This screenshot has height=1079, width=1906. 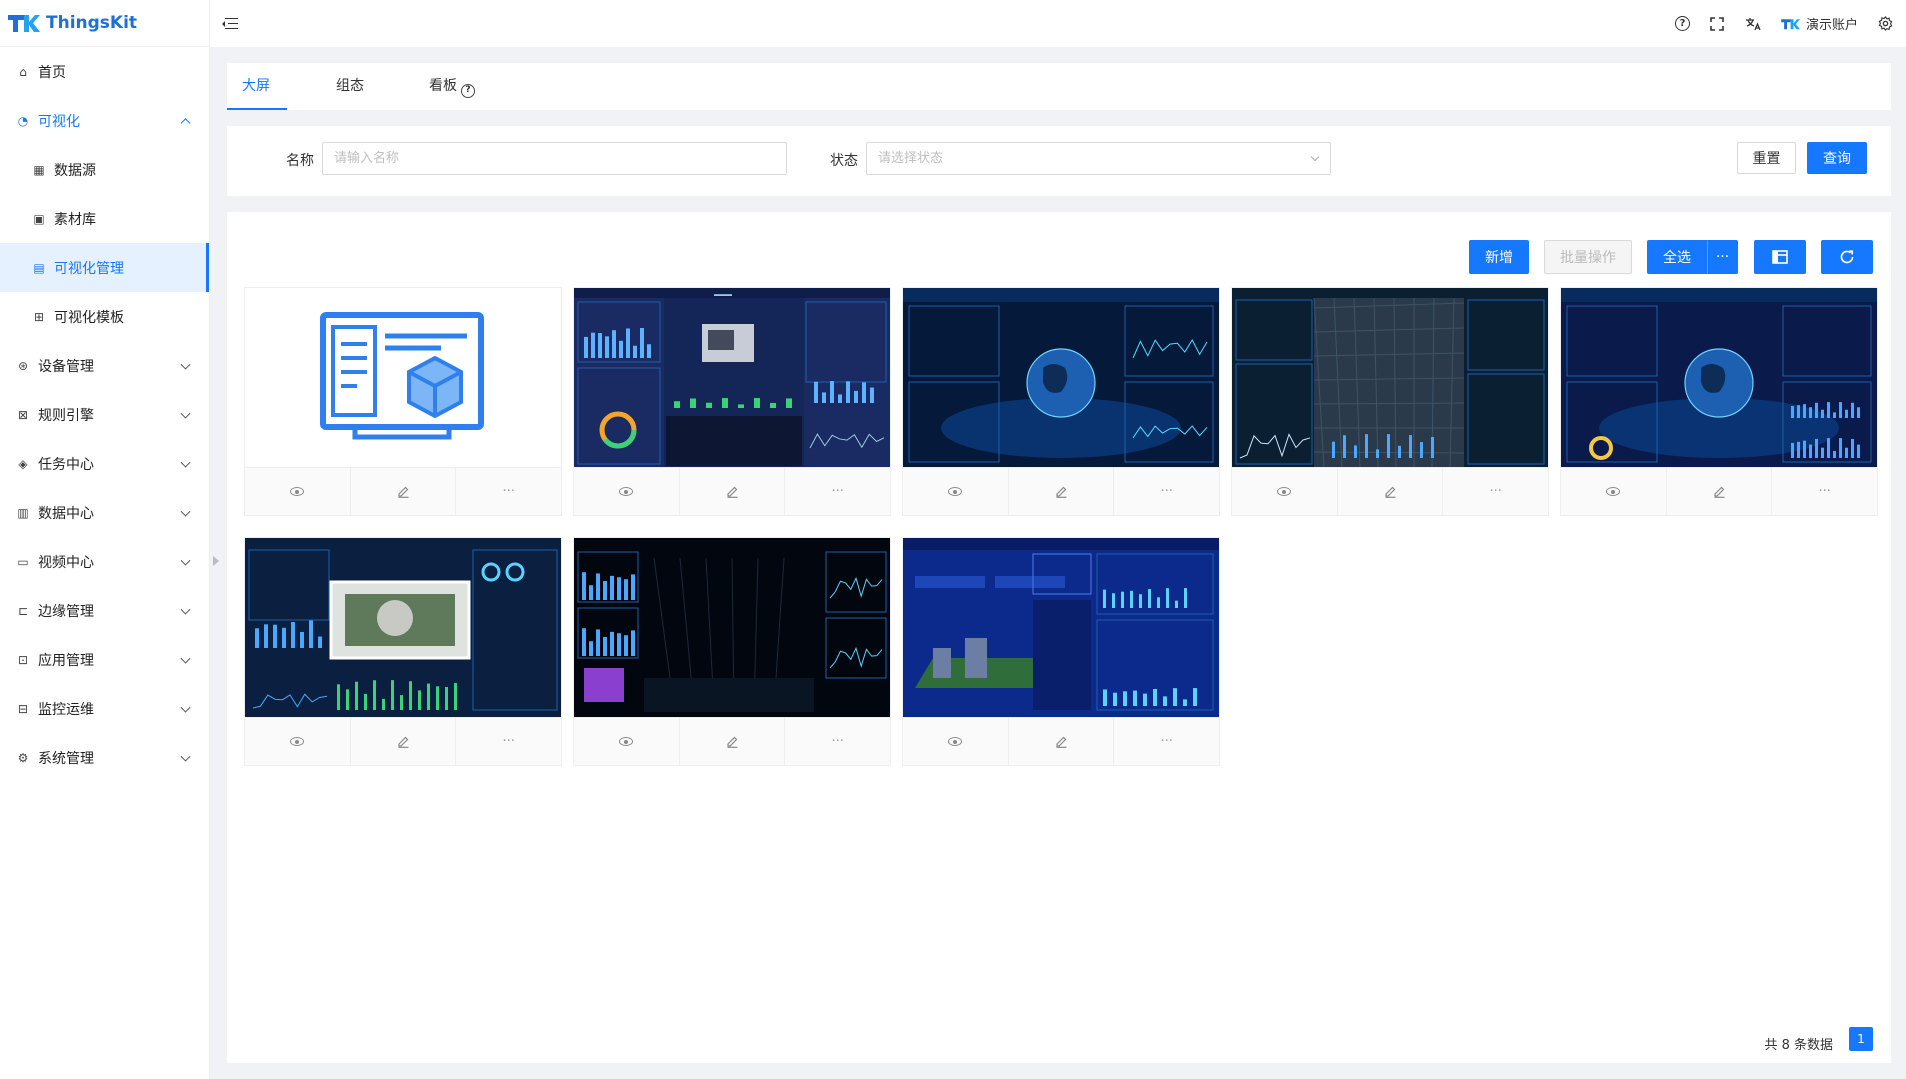 I want to click on sidebar-item-13: ⊟ 监控运维, so click(x=104, y=708).